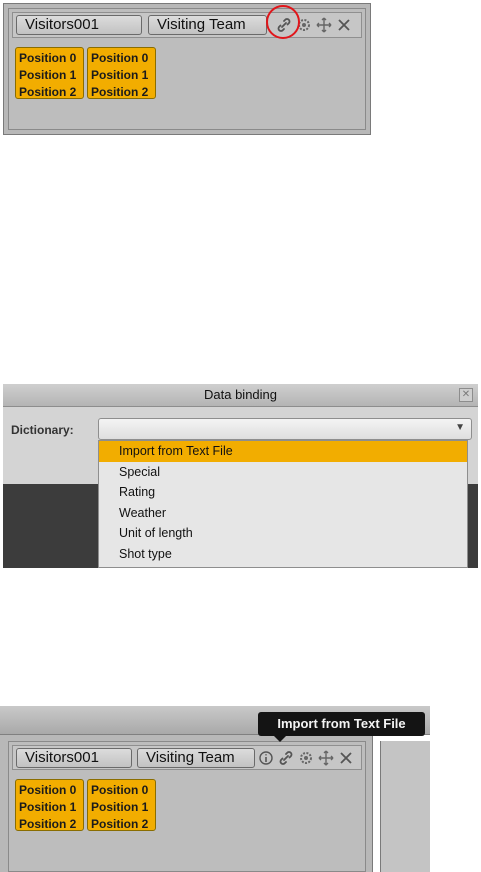  I want to click on side-panel, so click(405, 806).